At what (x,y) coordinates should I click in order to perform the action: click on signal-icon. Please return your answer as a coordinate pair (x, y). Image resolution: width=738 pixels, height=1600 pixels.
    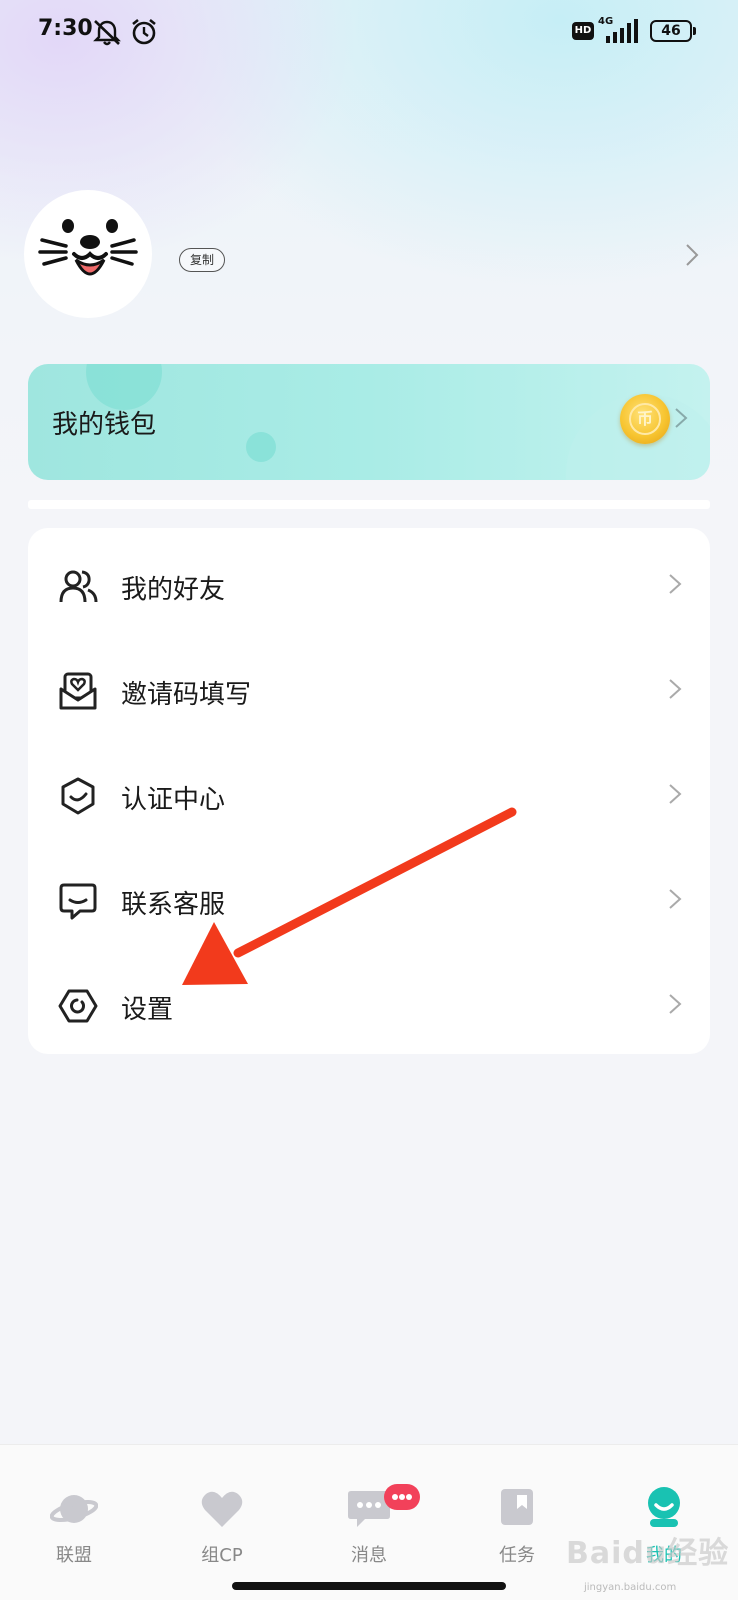
    Looking at the image, I should click on (622, 31).